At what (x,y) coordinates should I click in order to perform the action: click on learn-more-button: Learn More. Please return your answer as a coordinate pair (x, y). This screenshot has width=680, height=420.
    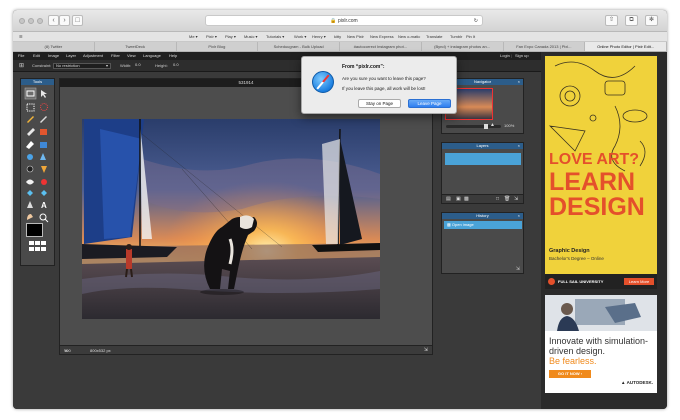
    Looking at the image, I should click on (639, 281).